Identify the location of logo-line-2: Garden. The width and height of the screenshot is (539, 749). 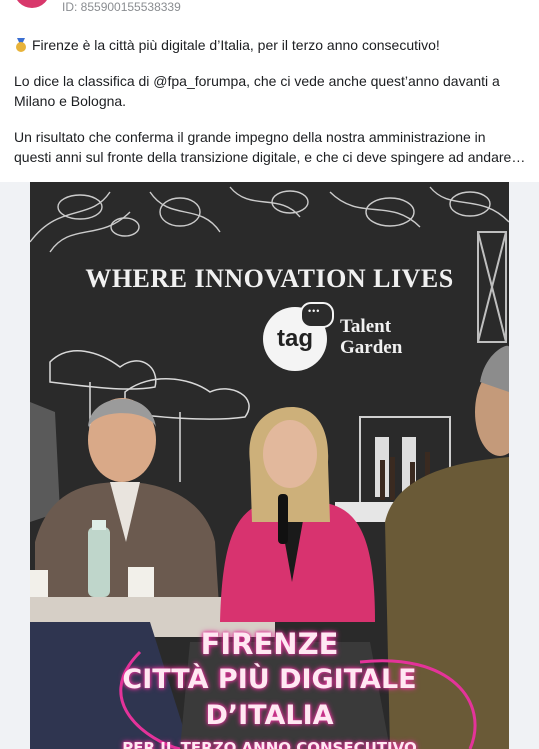
(371, 347).